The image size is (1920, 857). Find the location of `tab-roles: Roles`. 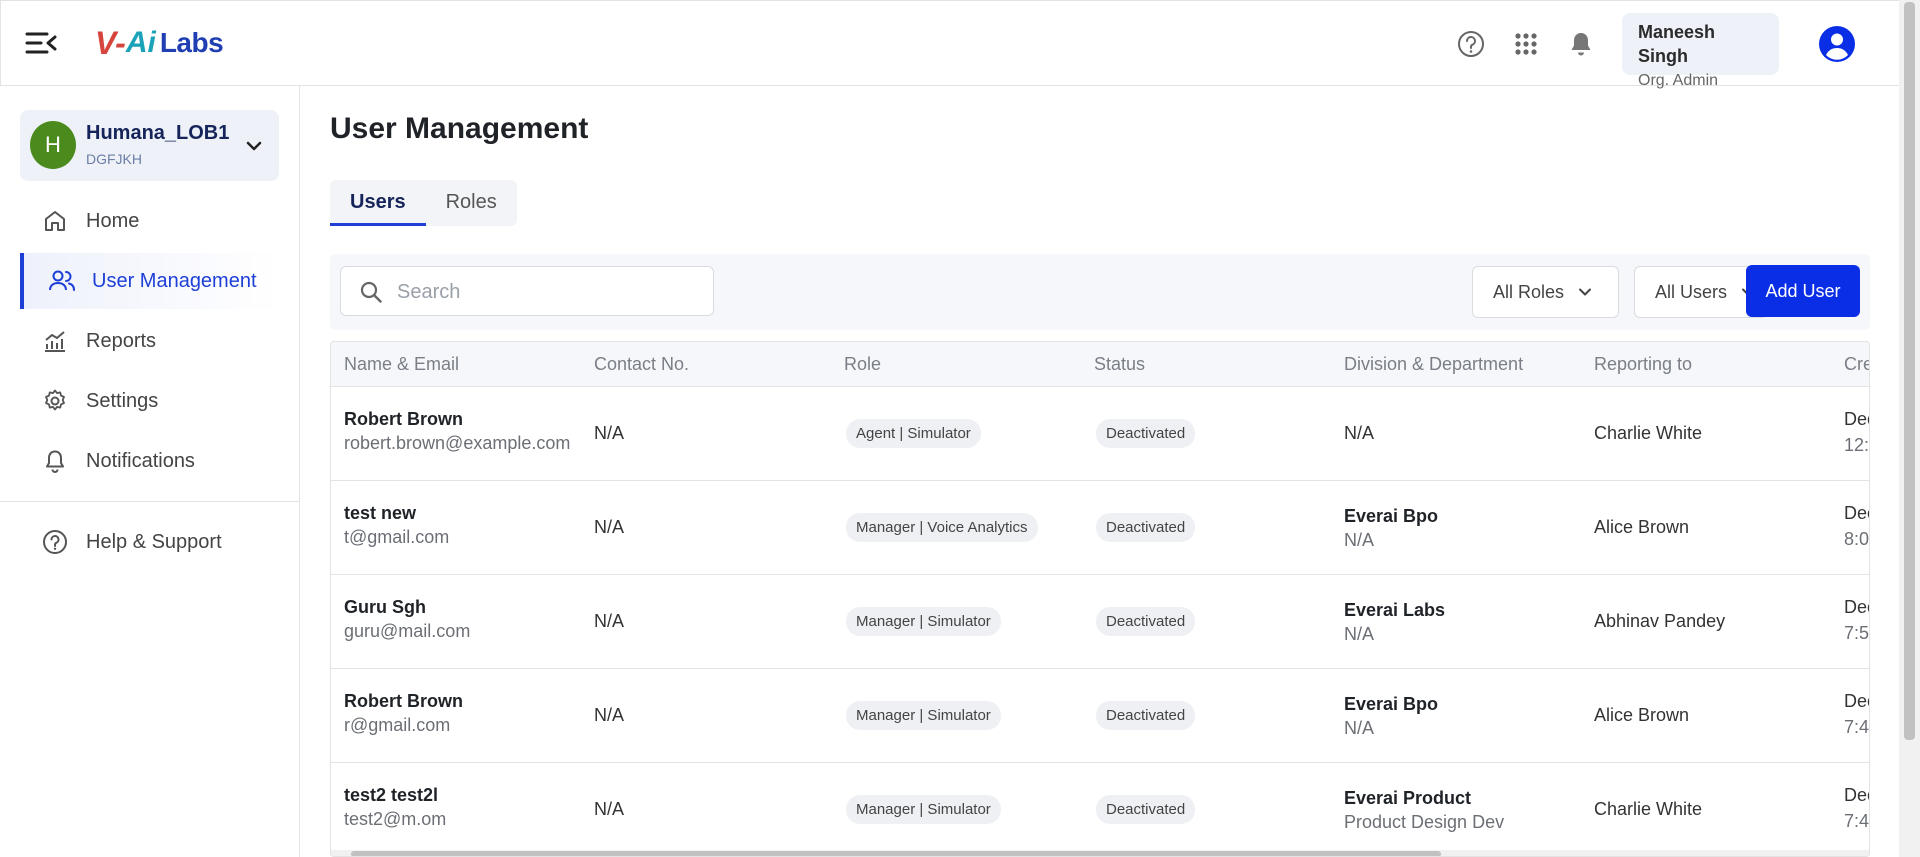

tab-roles: Roles is located at coordinates (471, 203).